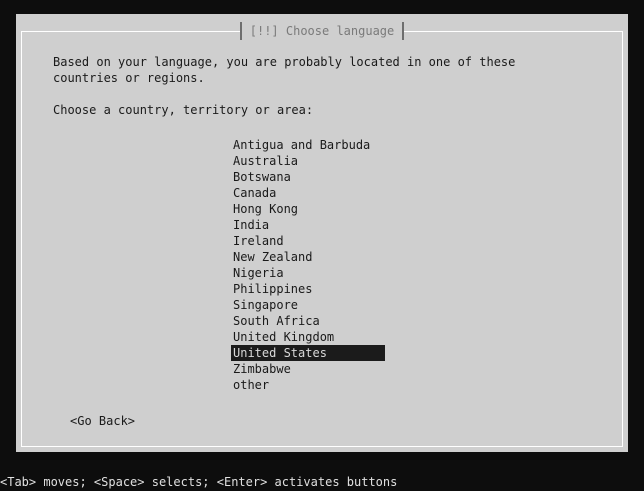 This screenshot has width=644, height=491. I want to click on country-option: India, so click(308, 225).